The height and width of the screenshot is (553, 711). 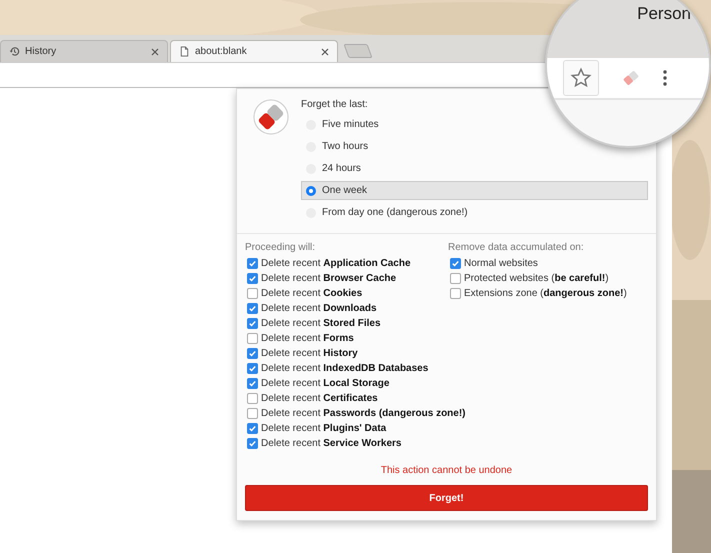 I want to click on checkbox-label: Delete recent Cookies, so click(x=311, y=293).